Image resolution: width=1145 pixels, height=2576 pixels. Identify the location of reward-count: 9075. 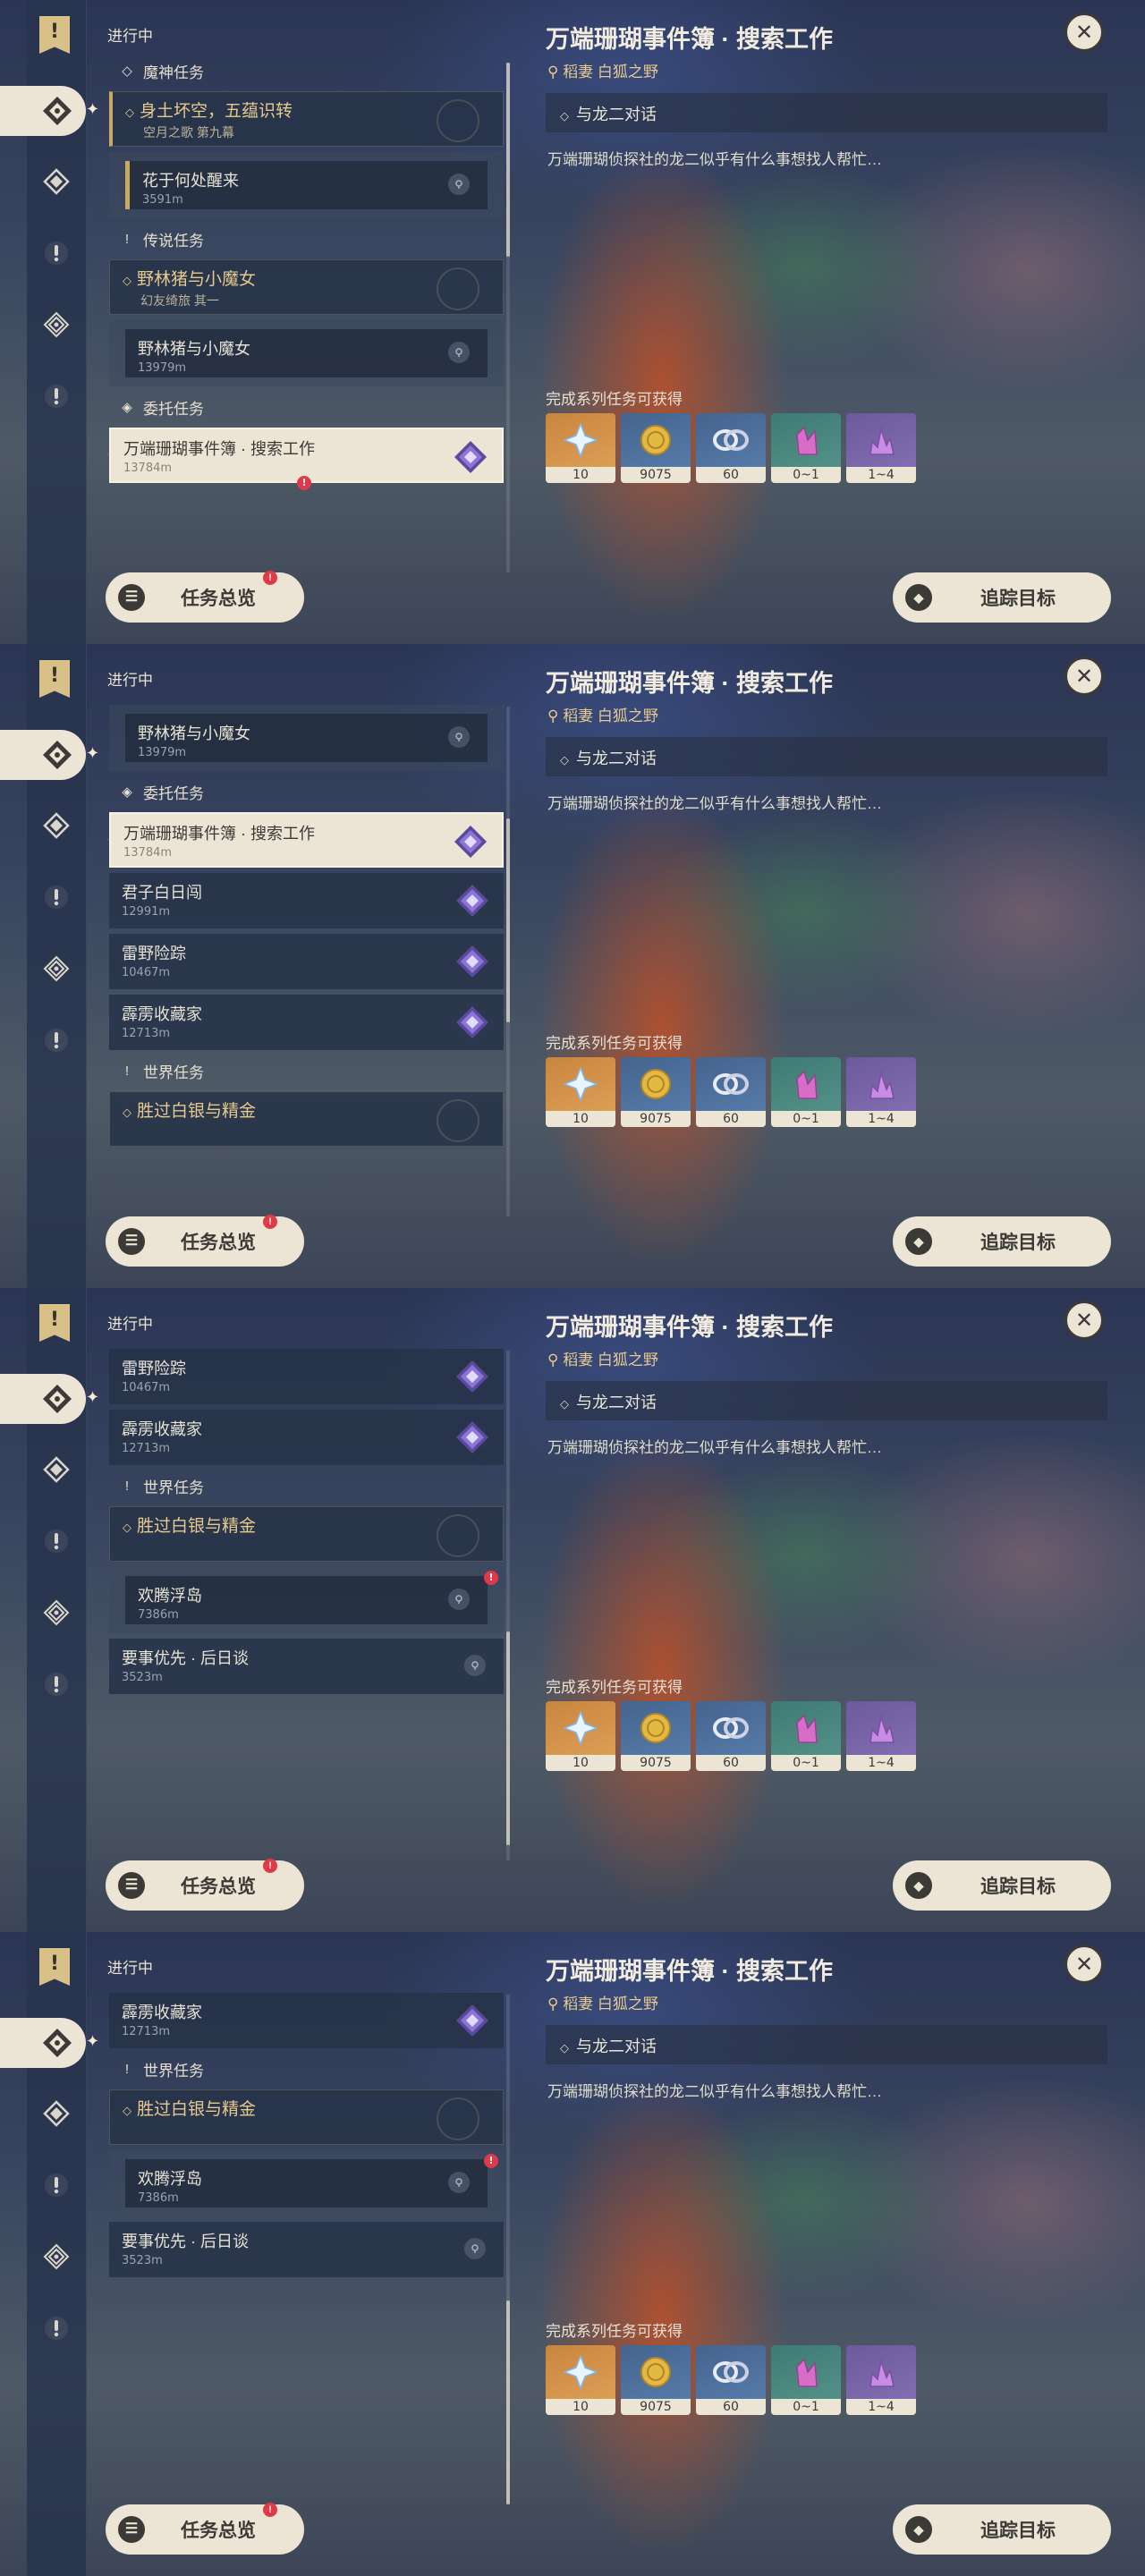
(656, 1763).